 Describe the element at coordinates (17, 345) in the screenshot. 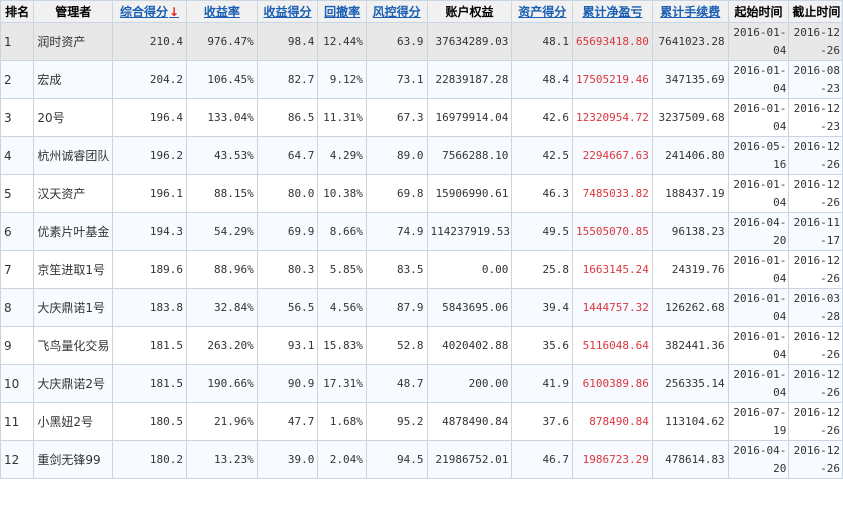

I see `cell-rank: 9` at that location.